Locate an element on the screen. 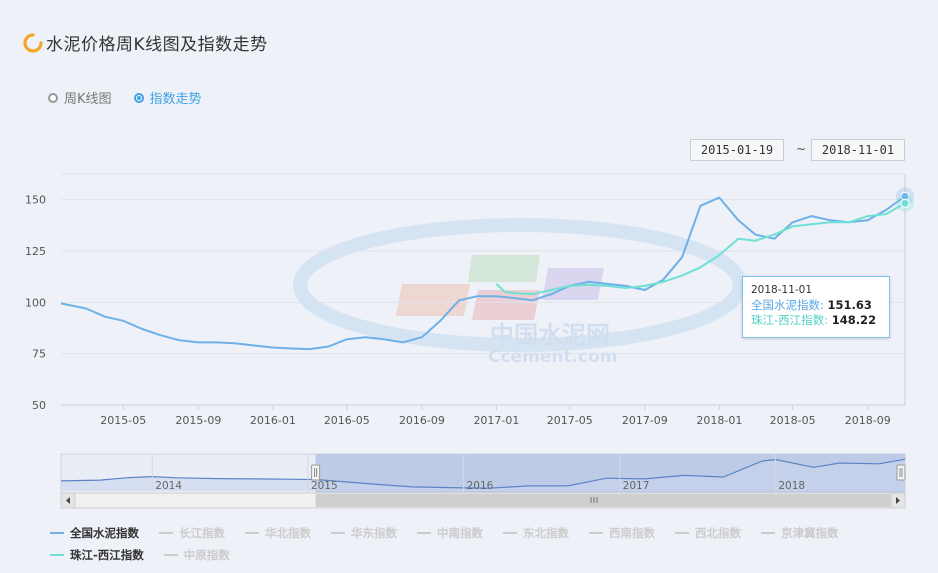 This screenshot has width=938, height=573. legend-row: 全国水泥指数 长江指数 华北指数 华东指数 中南指数 东北指数 西南指数 西北指数 京津冀指数 is located at coordinates (490, 533).